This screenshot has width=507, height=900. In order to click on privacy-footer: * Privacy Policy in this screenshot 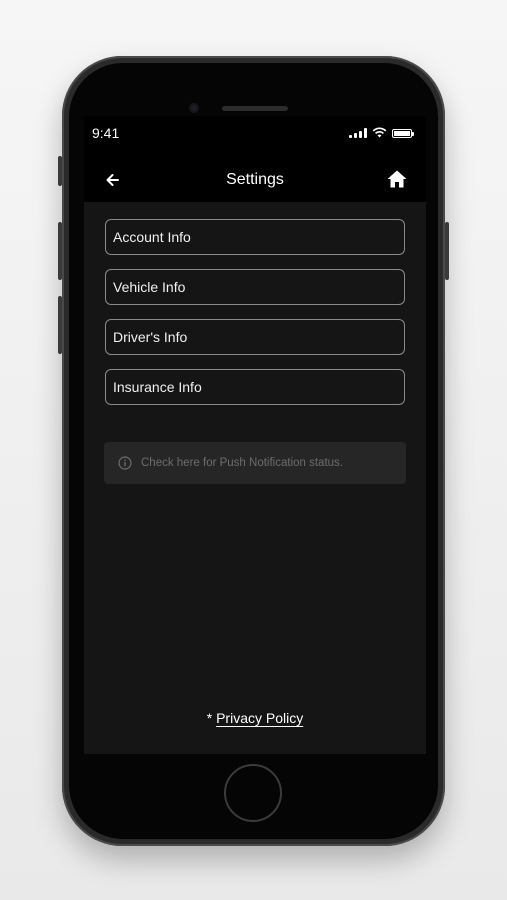, I will do `click(255, 718)`.